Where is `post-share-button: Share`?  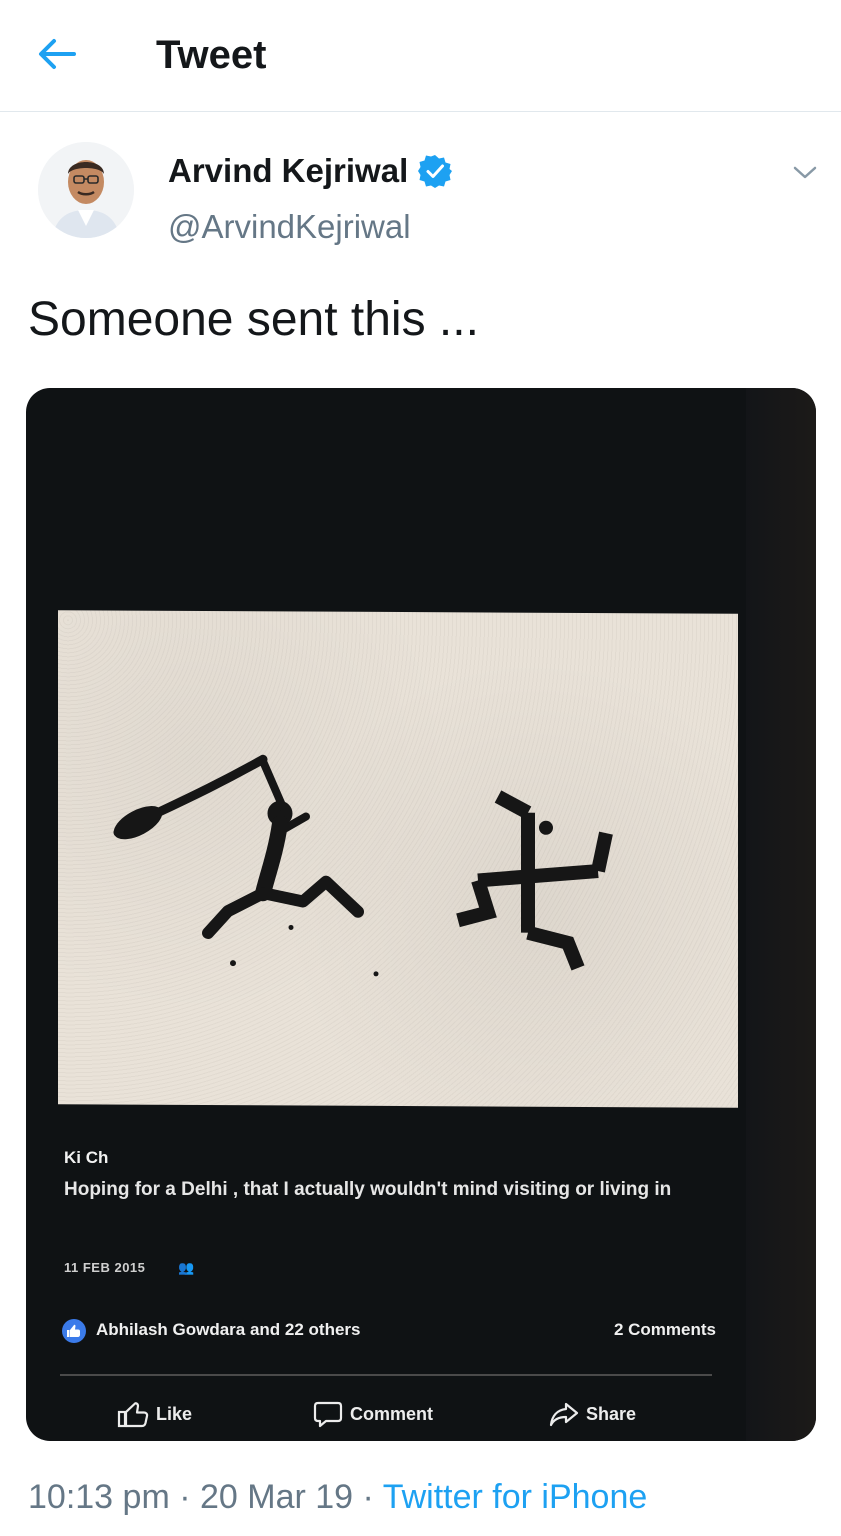
post-share-button: Share is located at coordinates (592, 1414).